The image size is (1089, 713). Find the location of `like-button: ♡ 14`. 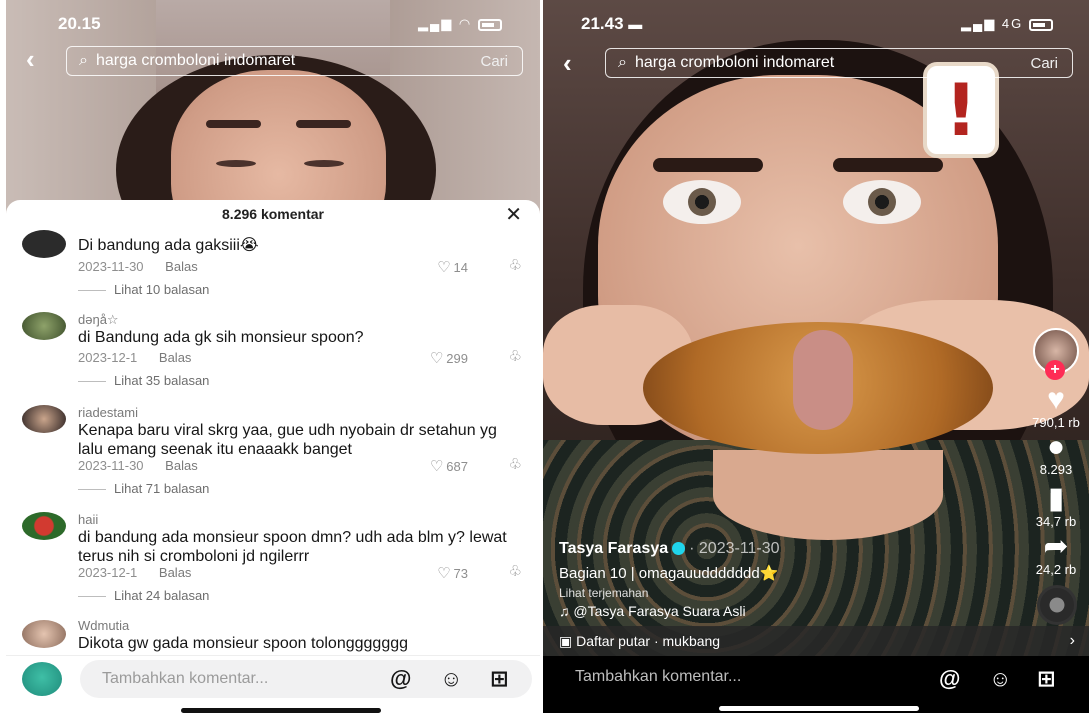

like-button: ♡ 14 is located at coordinates (452, 267).